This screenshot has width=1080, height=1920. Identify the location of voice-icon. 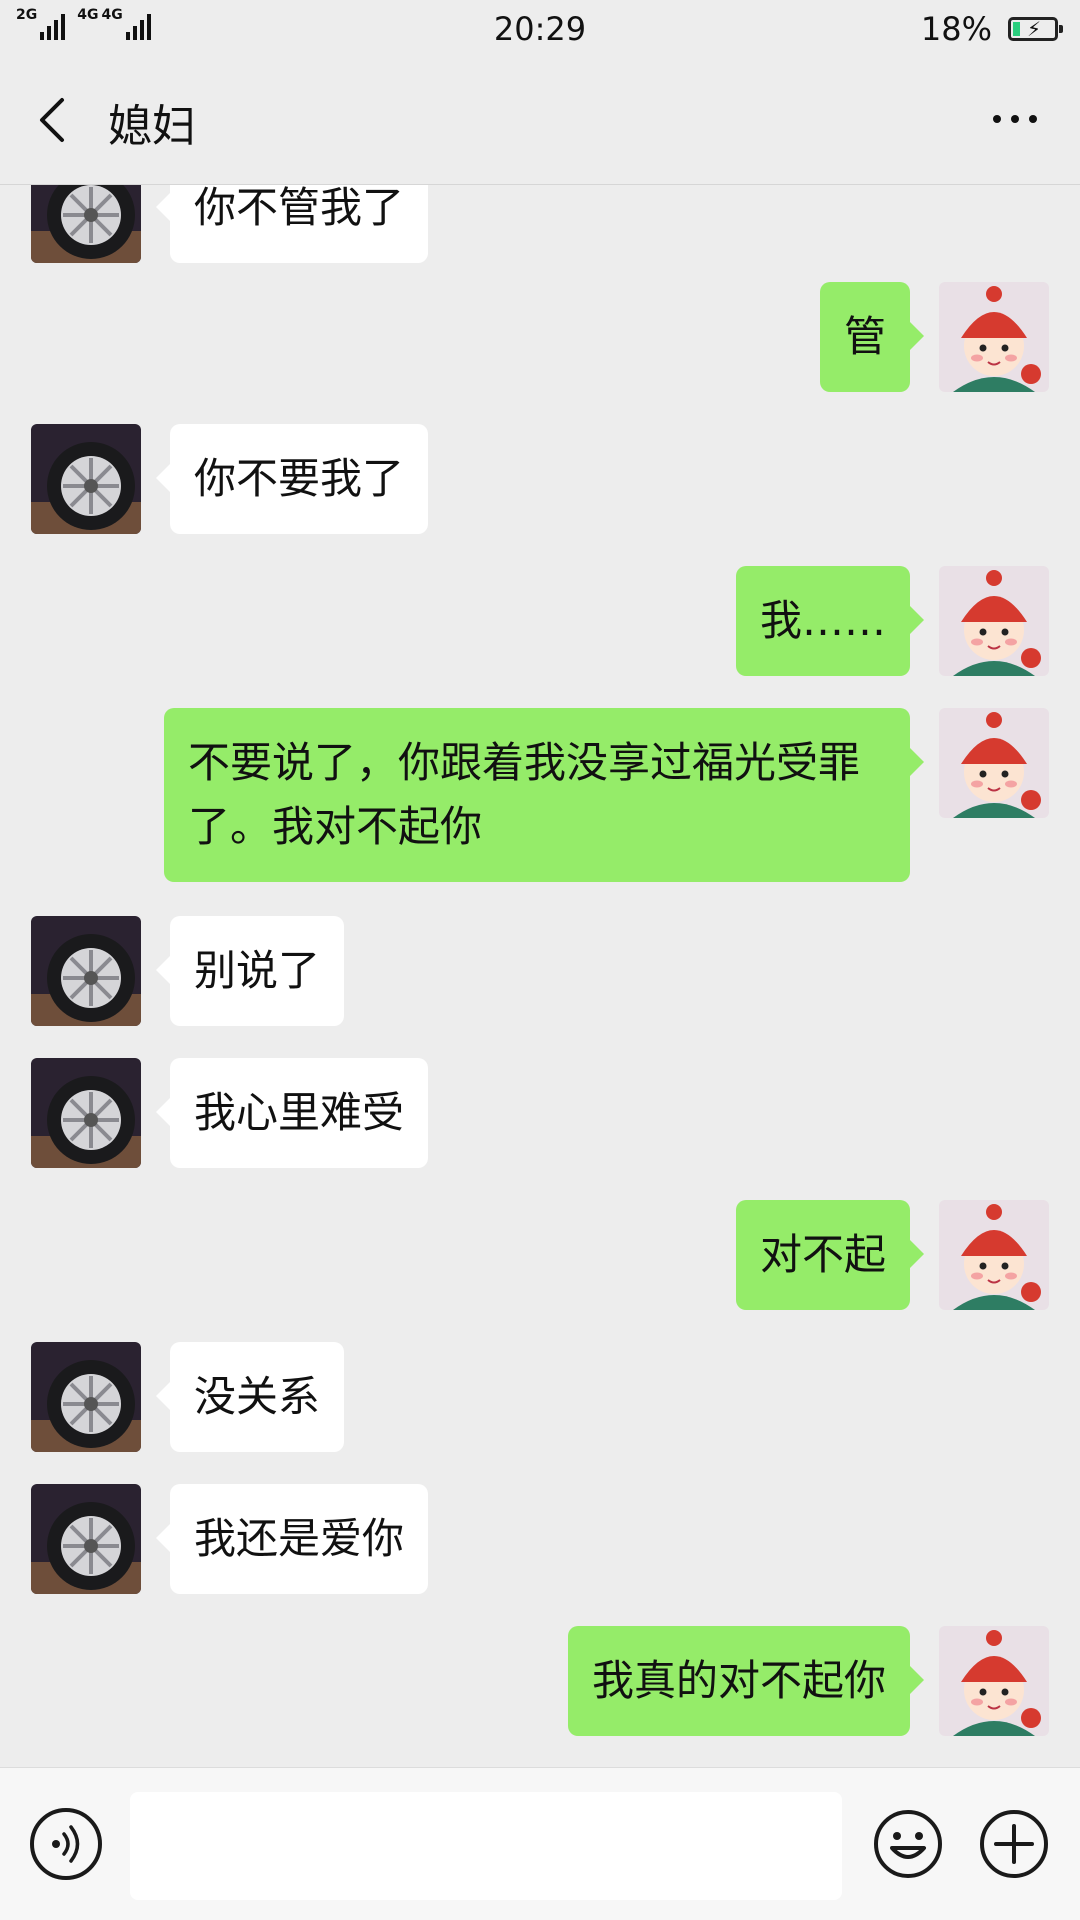
(66, 1844).